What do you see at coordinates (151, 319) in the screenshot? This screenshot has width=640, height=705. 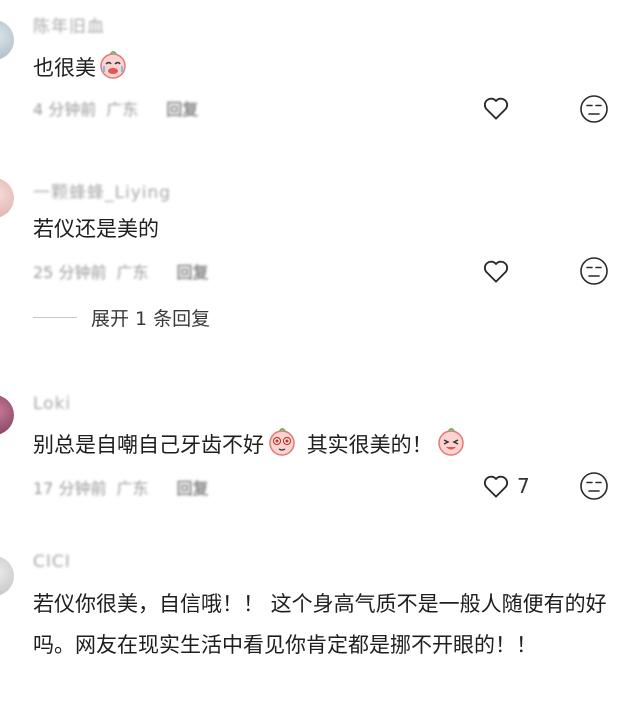 I see `expand-replies-label: 展开 1 条回复` at bounding box center [151, 319].